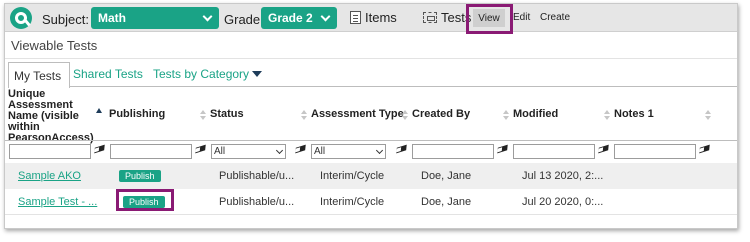 This screenshot has height=242, width=750. Describe the element at coordinates (355, 17) in the screenshot. I see `items-icon` at that location.